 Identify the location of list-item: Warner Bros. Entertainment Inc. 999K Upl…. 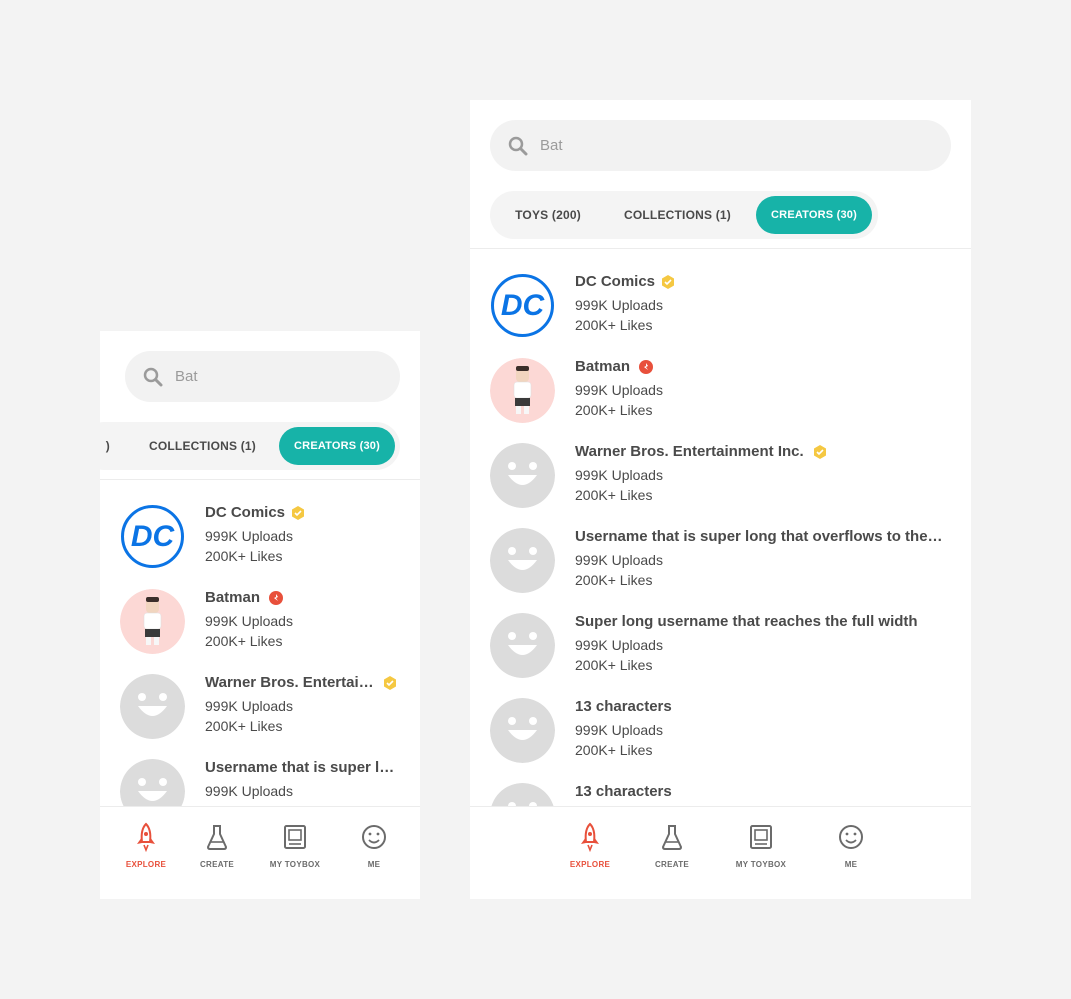
(720, 485).